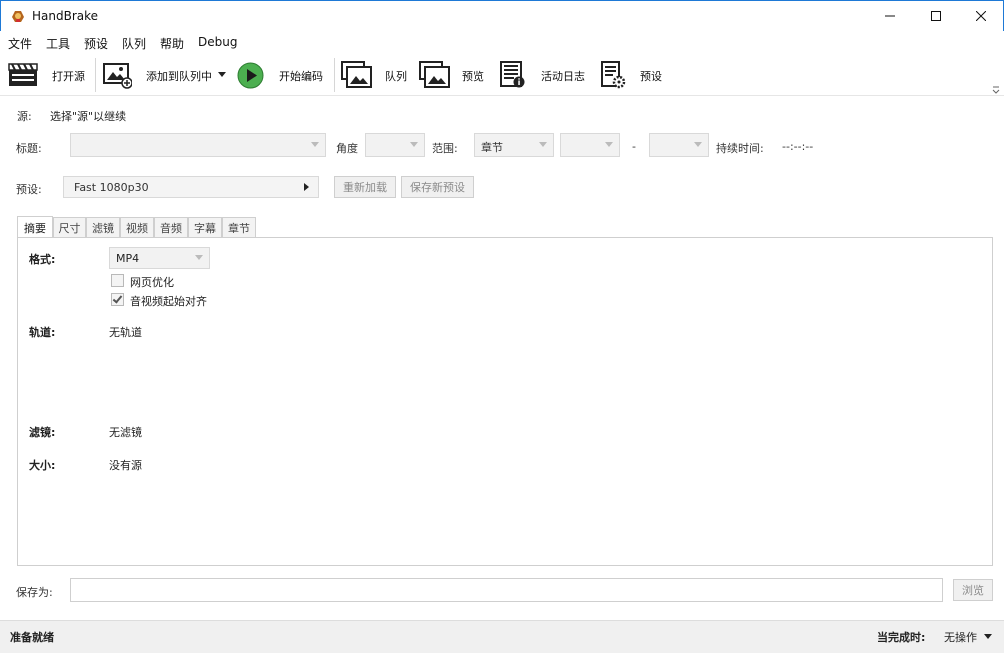 Image resolution: width=1004 pixels, height=653 pixels. I want to click on source-value: 选择"源"以继续, so click(88, 116).